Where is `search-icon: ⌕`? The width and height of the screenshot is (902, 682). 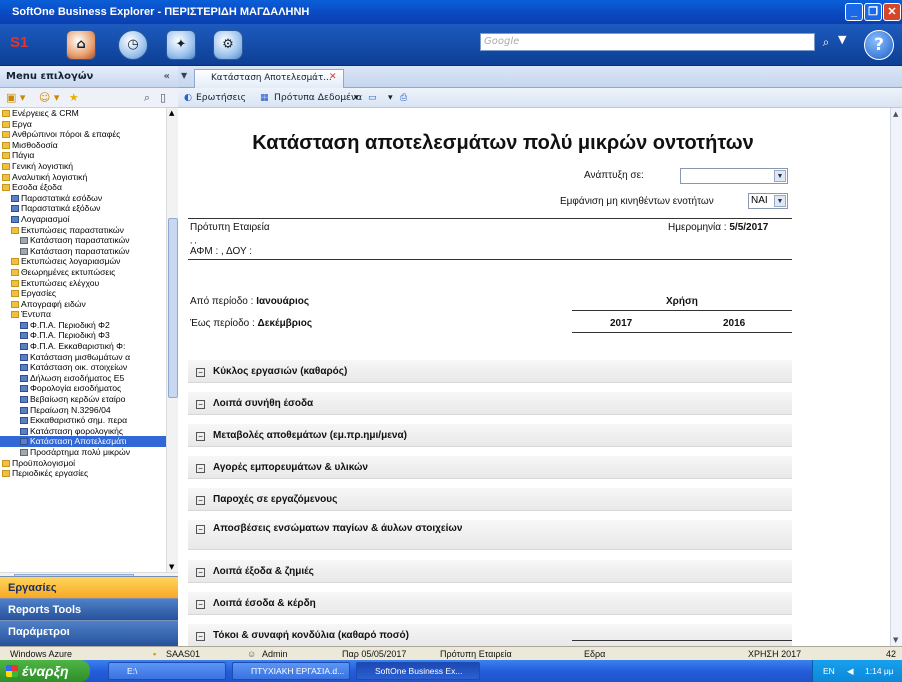 search-icon: ⌕ is located at coordinates (826, 42).